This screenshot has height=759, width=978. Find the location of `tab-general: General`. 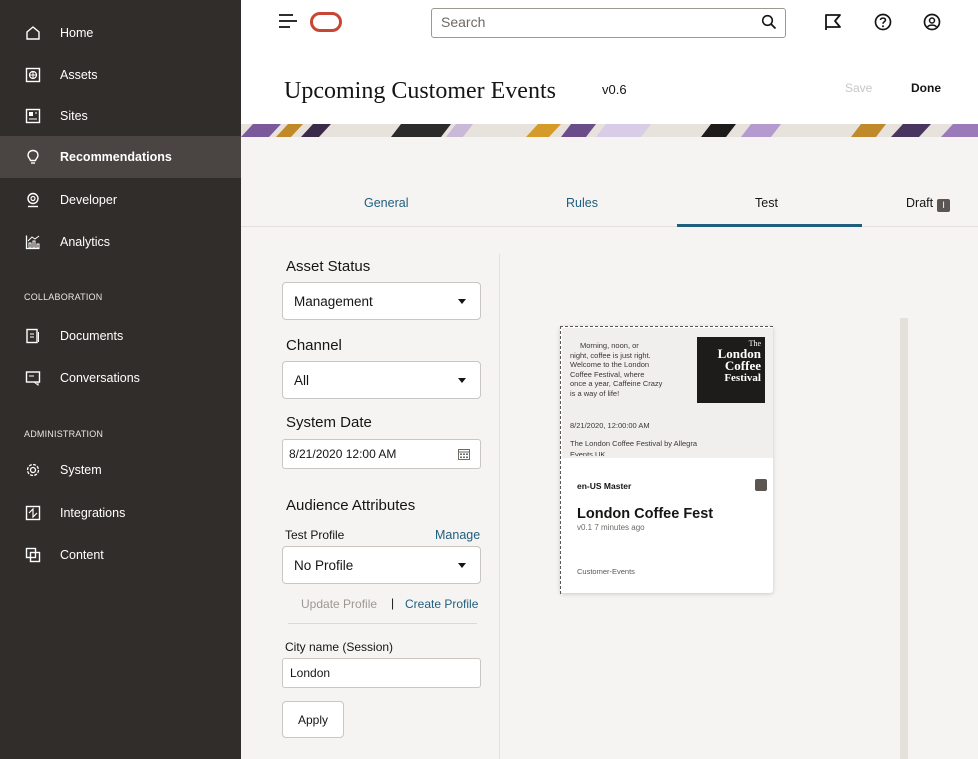

tab-general: General is located at coordinates (386, 203).